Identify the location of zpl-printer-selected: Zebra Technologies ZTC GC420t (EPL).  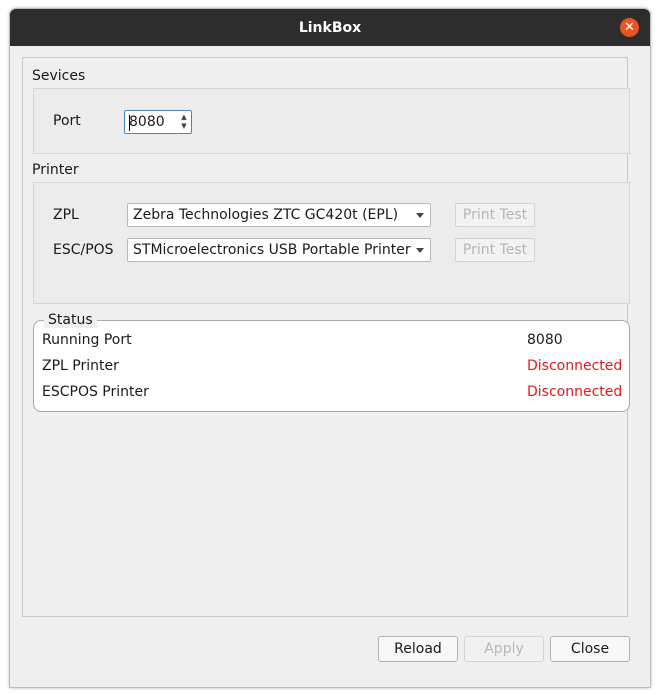
(266, 215).